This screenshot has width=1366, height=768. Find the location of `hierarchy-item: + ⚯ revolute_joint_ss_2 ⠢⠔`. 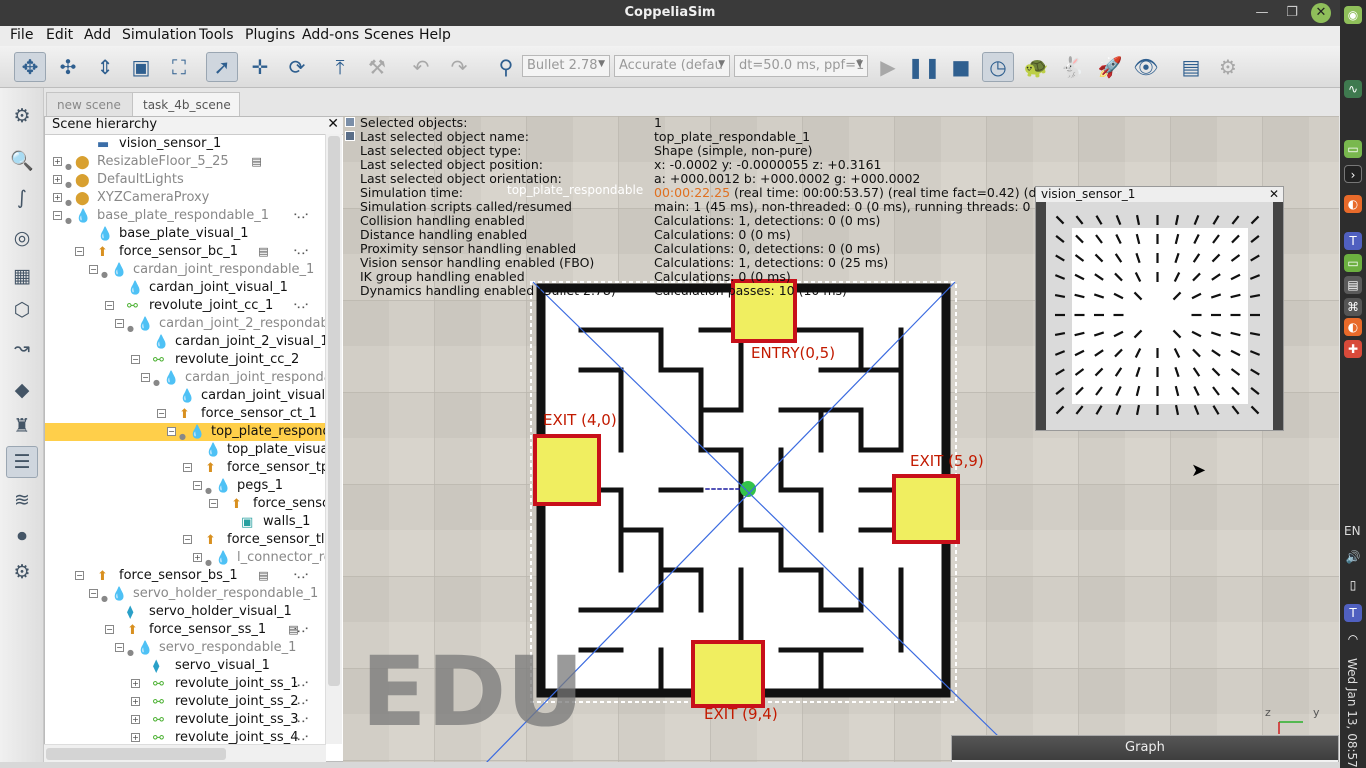

hierarchy-item: + ⚯ revolute_joint_ss_2 ⠢⠔ is located at coordinates (185, 702).